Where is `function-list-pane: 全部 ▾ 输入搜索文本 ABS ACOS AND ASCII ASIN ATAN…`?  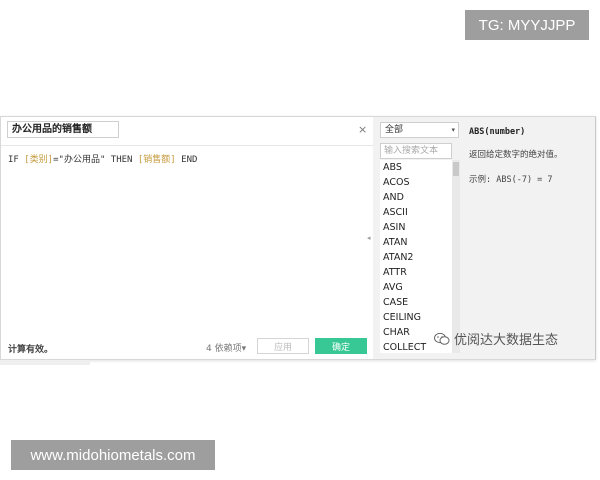 function-list-pane: 全部 ▾ 输入搜索文本 ABS ACOS AND ASCII ASIN ATAN… is located at coordinates (418, 238).